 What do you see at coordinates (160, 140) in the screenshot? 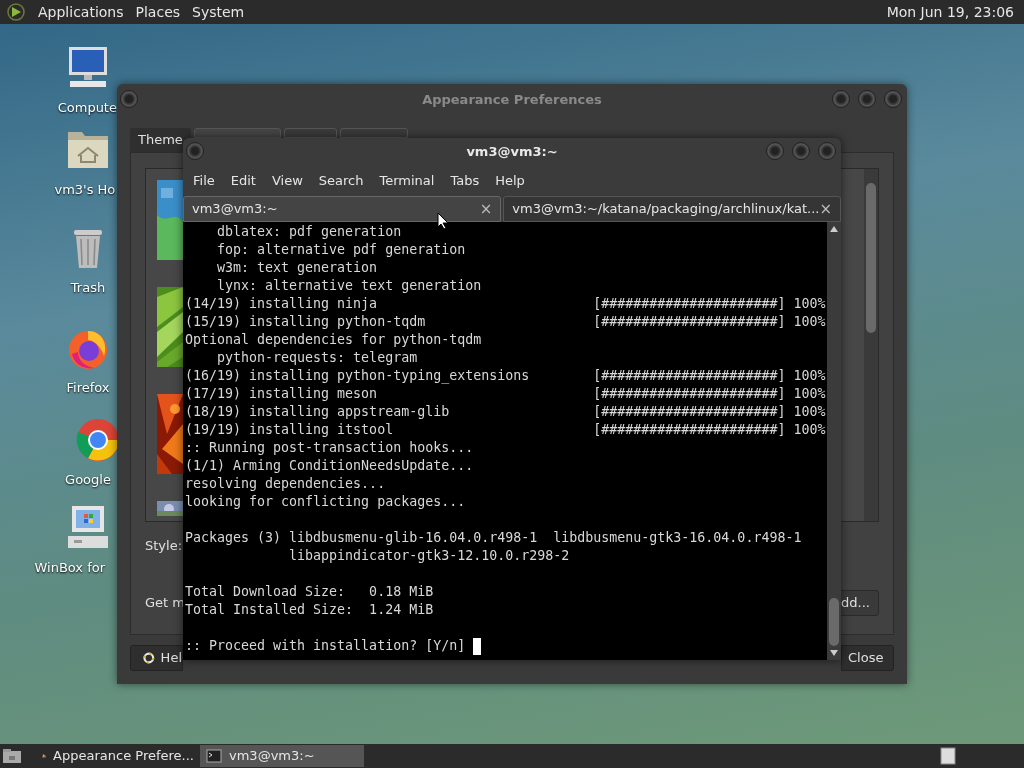
I see `tab: Theme` at bounding box center [160, 140].